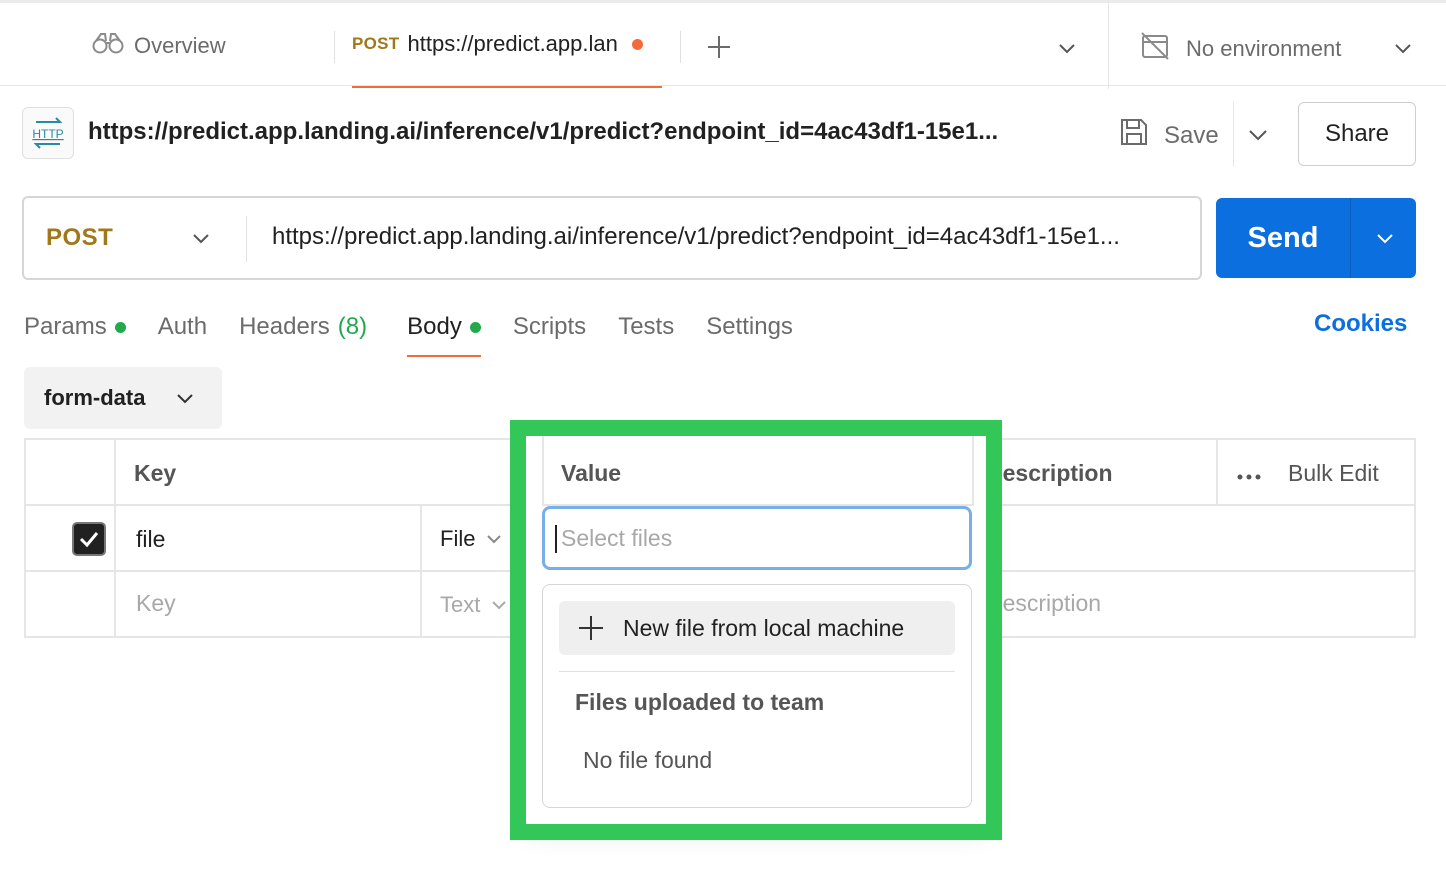 The height and width of the screenshot is (886, 1446). What do you see at coordinates (1049, 473) in the screenshot?
I see `description-column-header: Description` at bounding box center [1049, 473].